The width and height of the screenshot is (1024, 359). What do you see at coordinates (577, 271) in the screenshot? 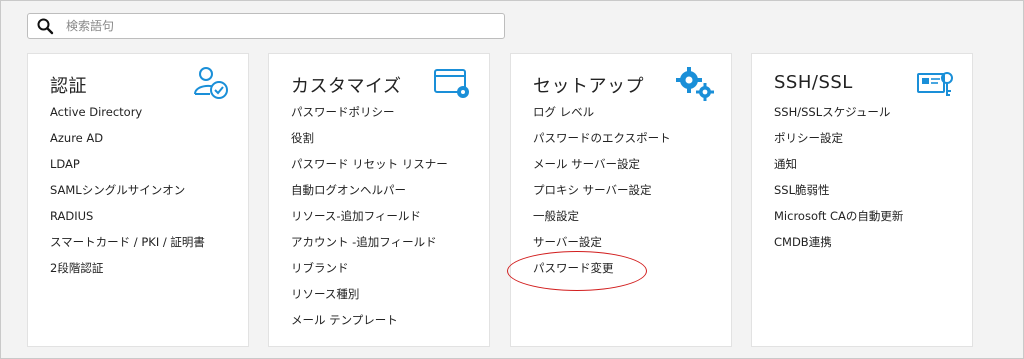
I see `highlight-ellipse` at bounding box center [577, 271].